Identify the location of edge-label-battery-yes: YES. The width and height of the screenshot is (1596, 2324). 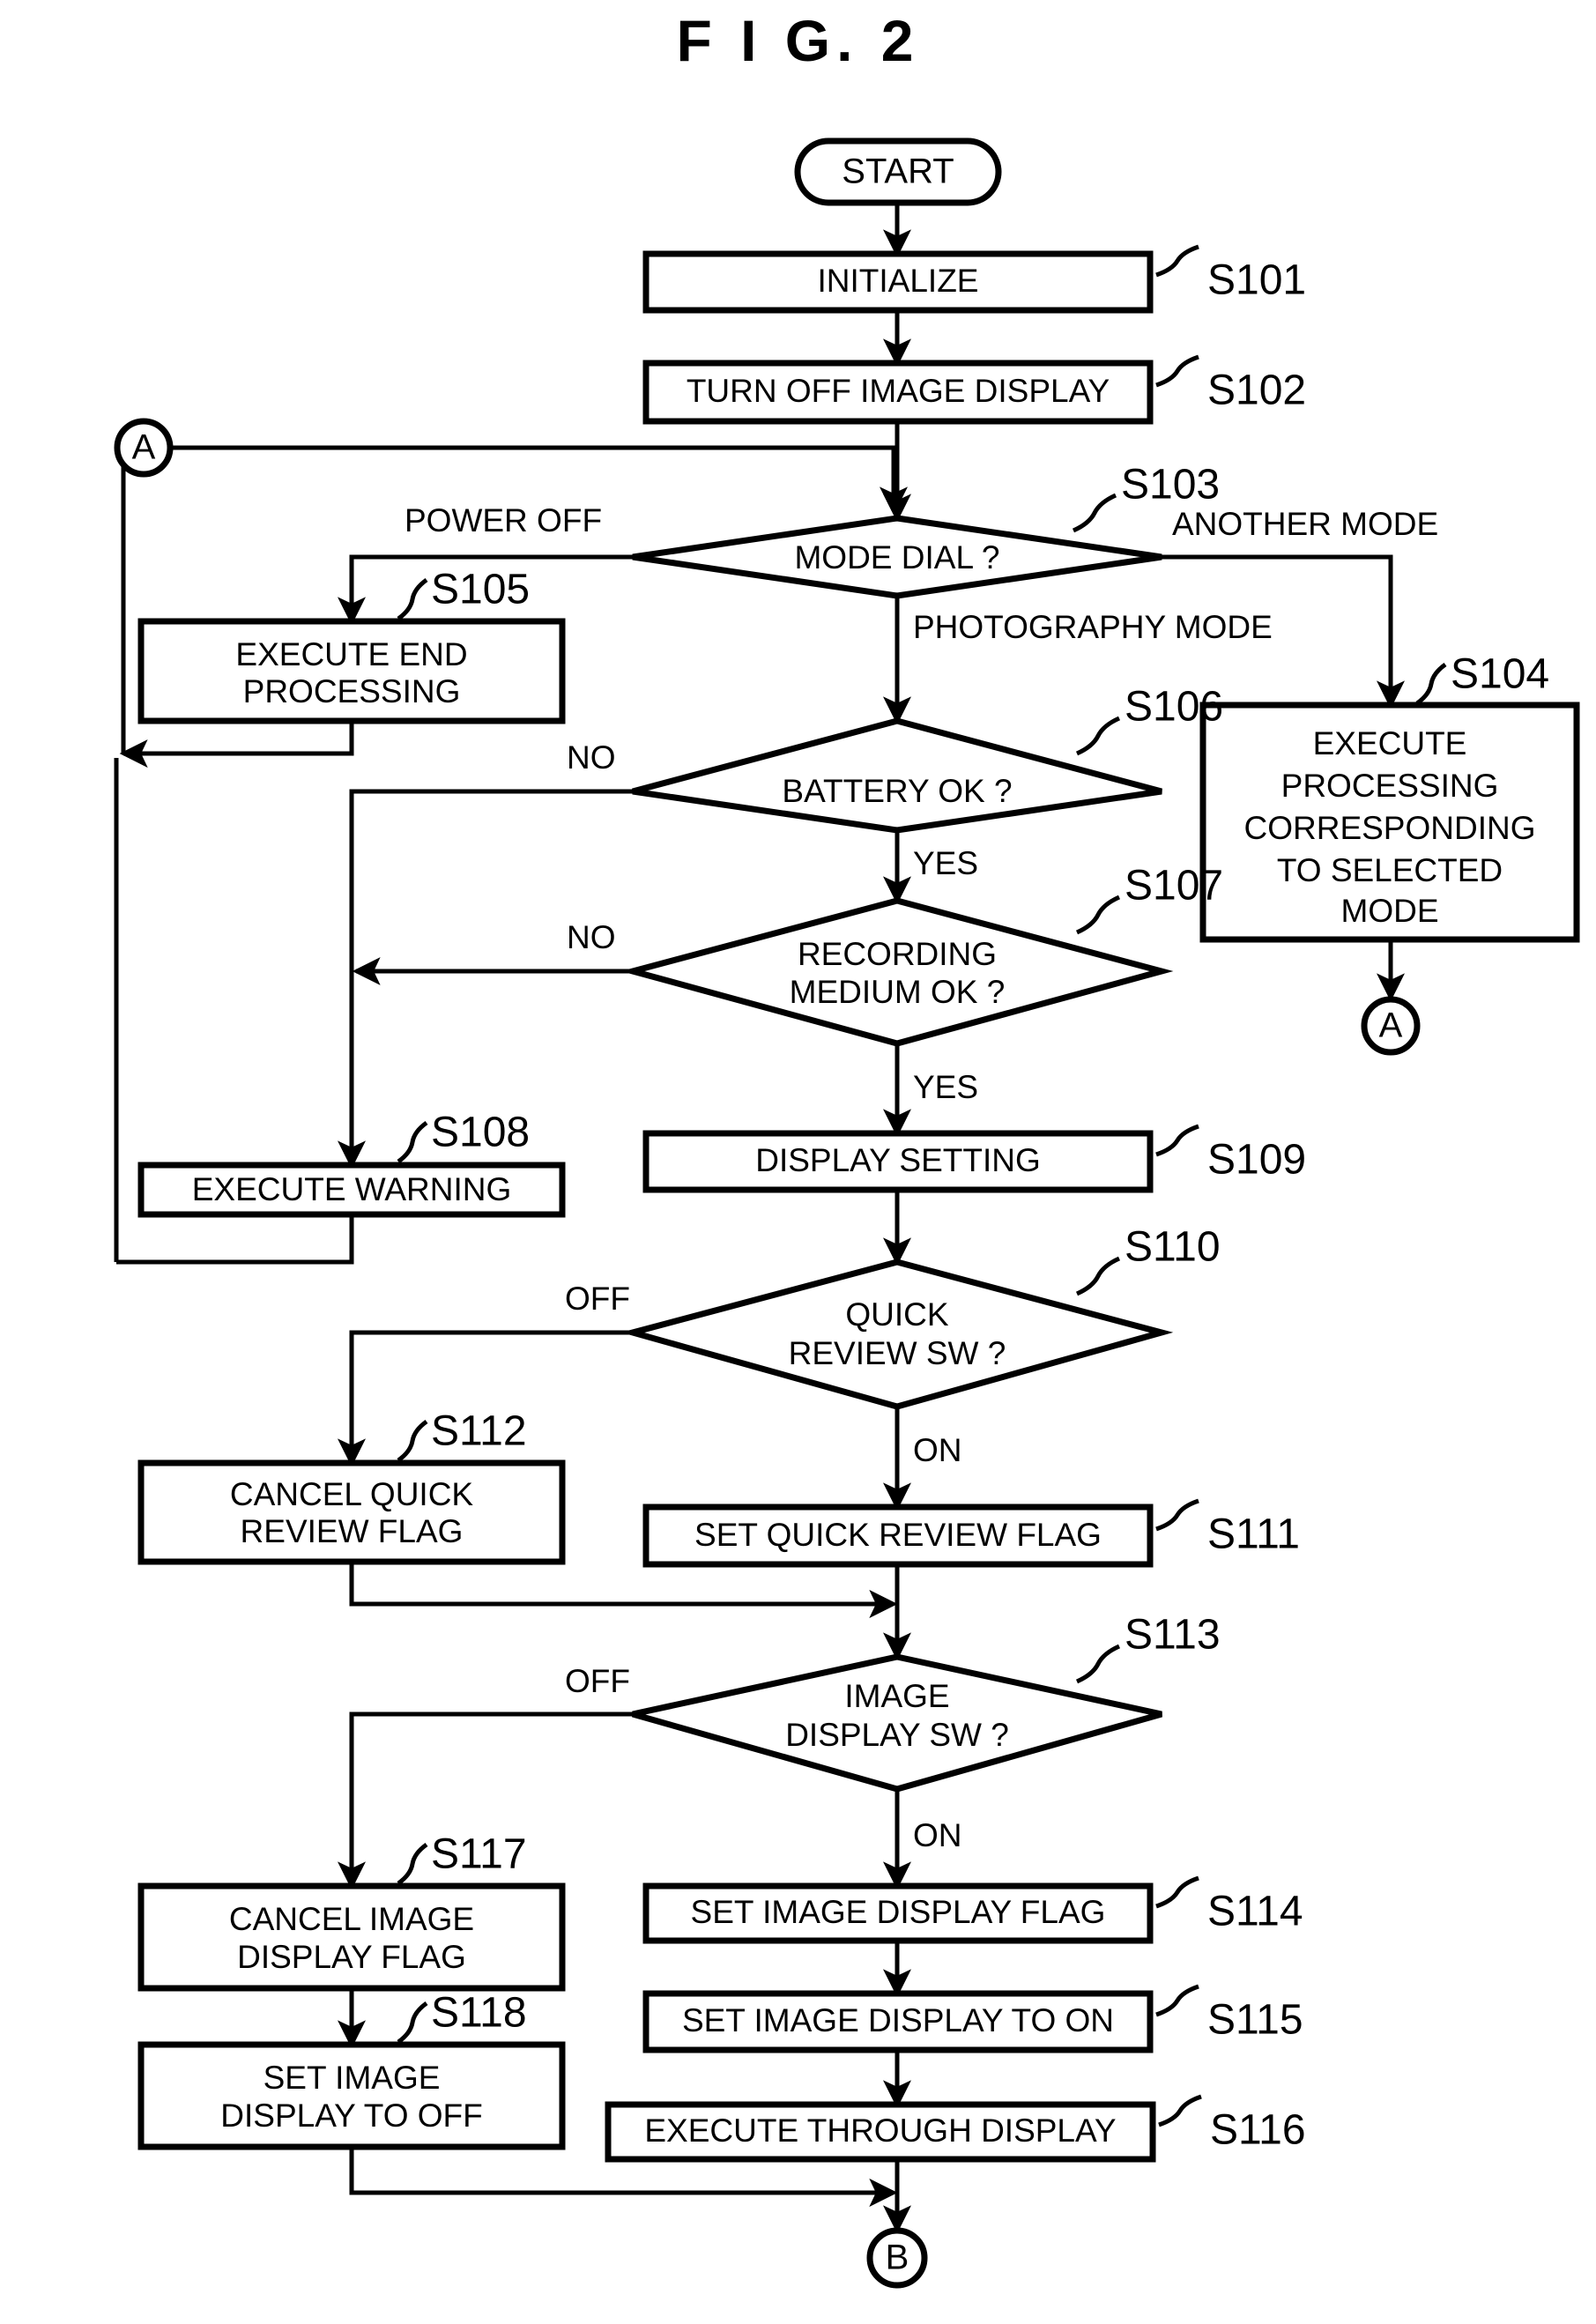
(945, 863).